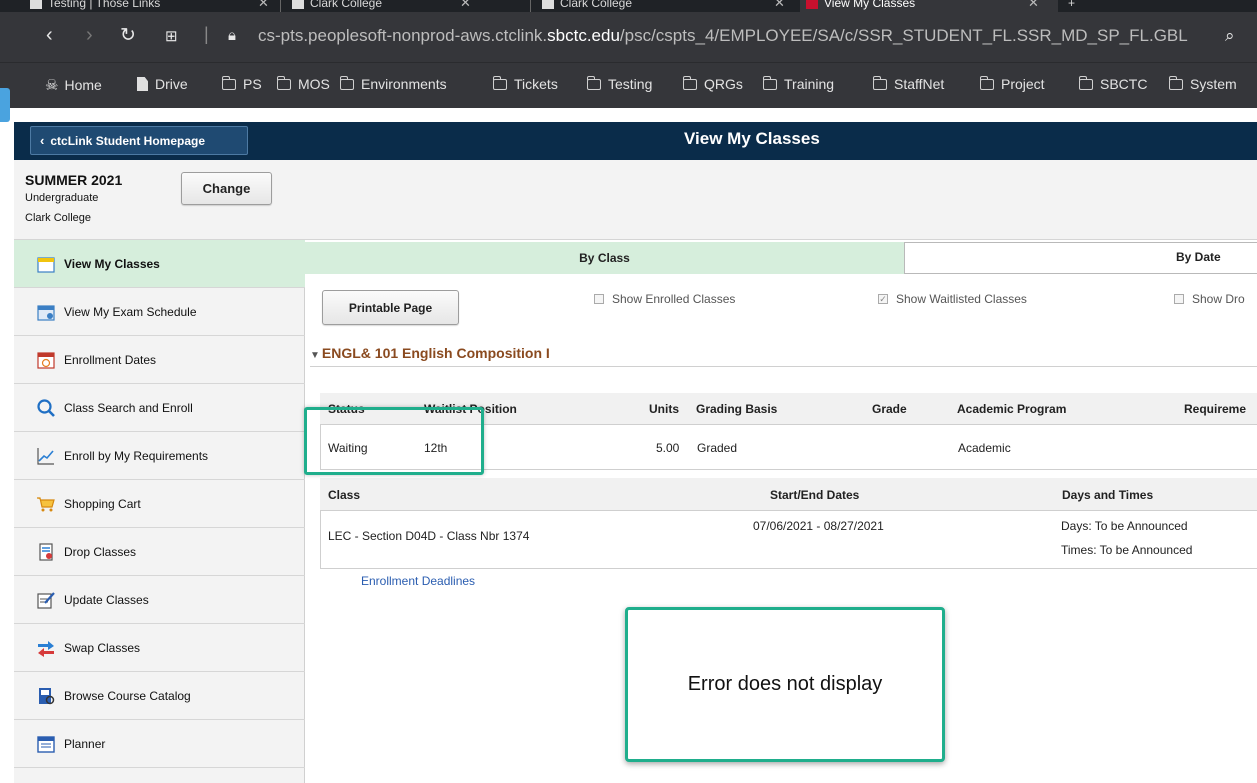 This screenshot has height=783, width=1257. Describe the element at coordinates (106, 599) in the screenshot. I see `sidebar-item-label: Update Classes` at that location.